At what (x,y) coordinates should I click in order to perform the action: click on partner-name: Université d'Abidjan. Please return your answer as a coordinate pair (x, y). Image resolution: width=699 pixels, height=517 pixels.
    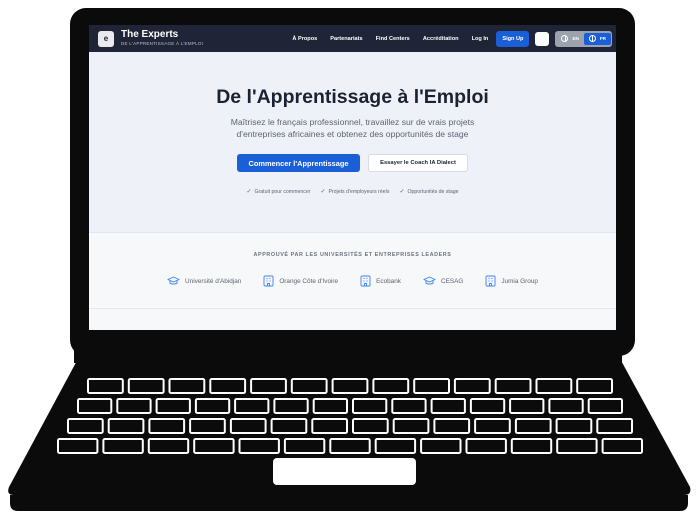
    Looking at the image, I should click on (213, 281).